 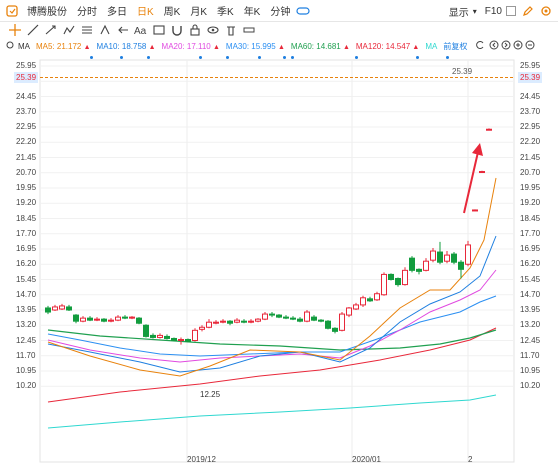 I want to click on price-tick-left: 24.45, so click(x=26, y=96).